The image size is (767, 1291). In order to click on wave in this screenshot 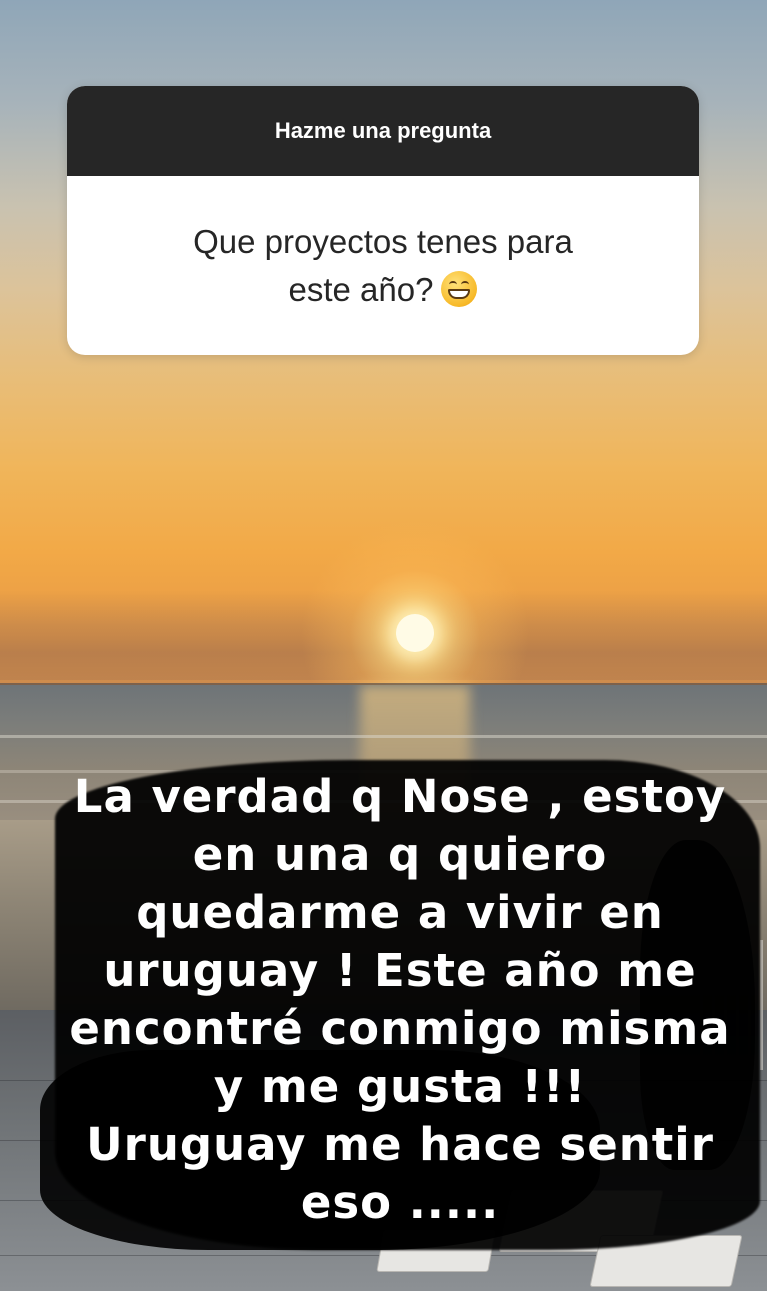, I will do `click(383, 736)`.